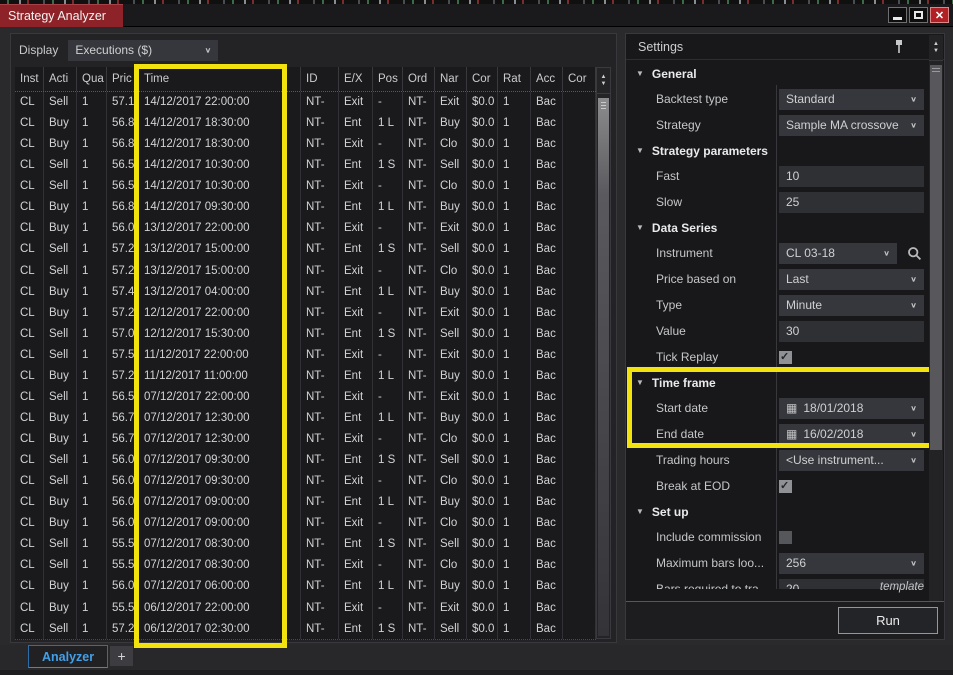 Image resolution: width=953 pixels, height=675 pixels. What do you see at coordinates (419, 79) in the screenshot?
I see `col-header-order: Ord` at bounding box center [419, 79].